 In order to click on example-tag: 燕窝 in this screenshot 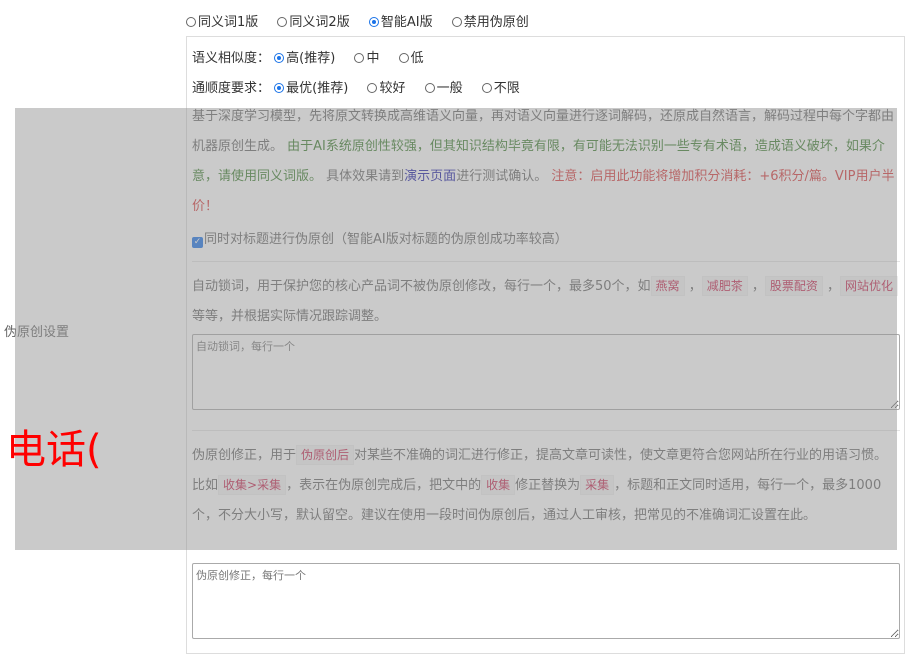, I will do `click(667, 286)`.